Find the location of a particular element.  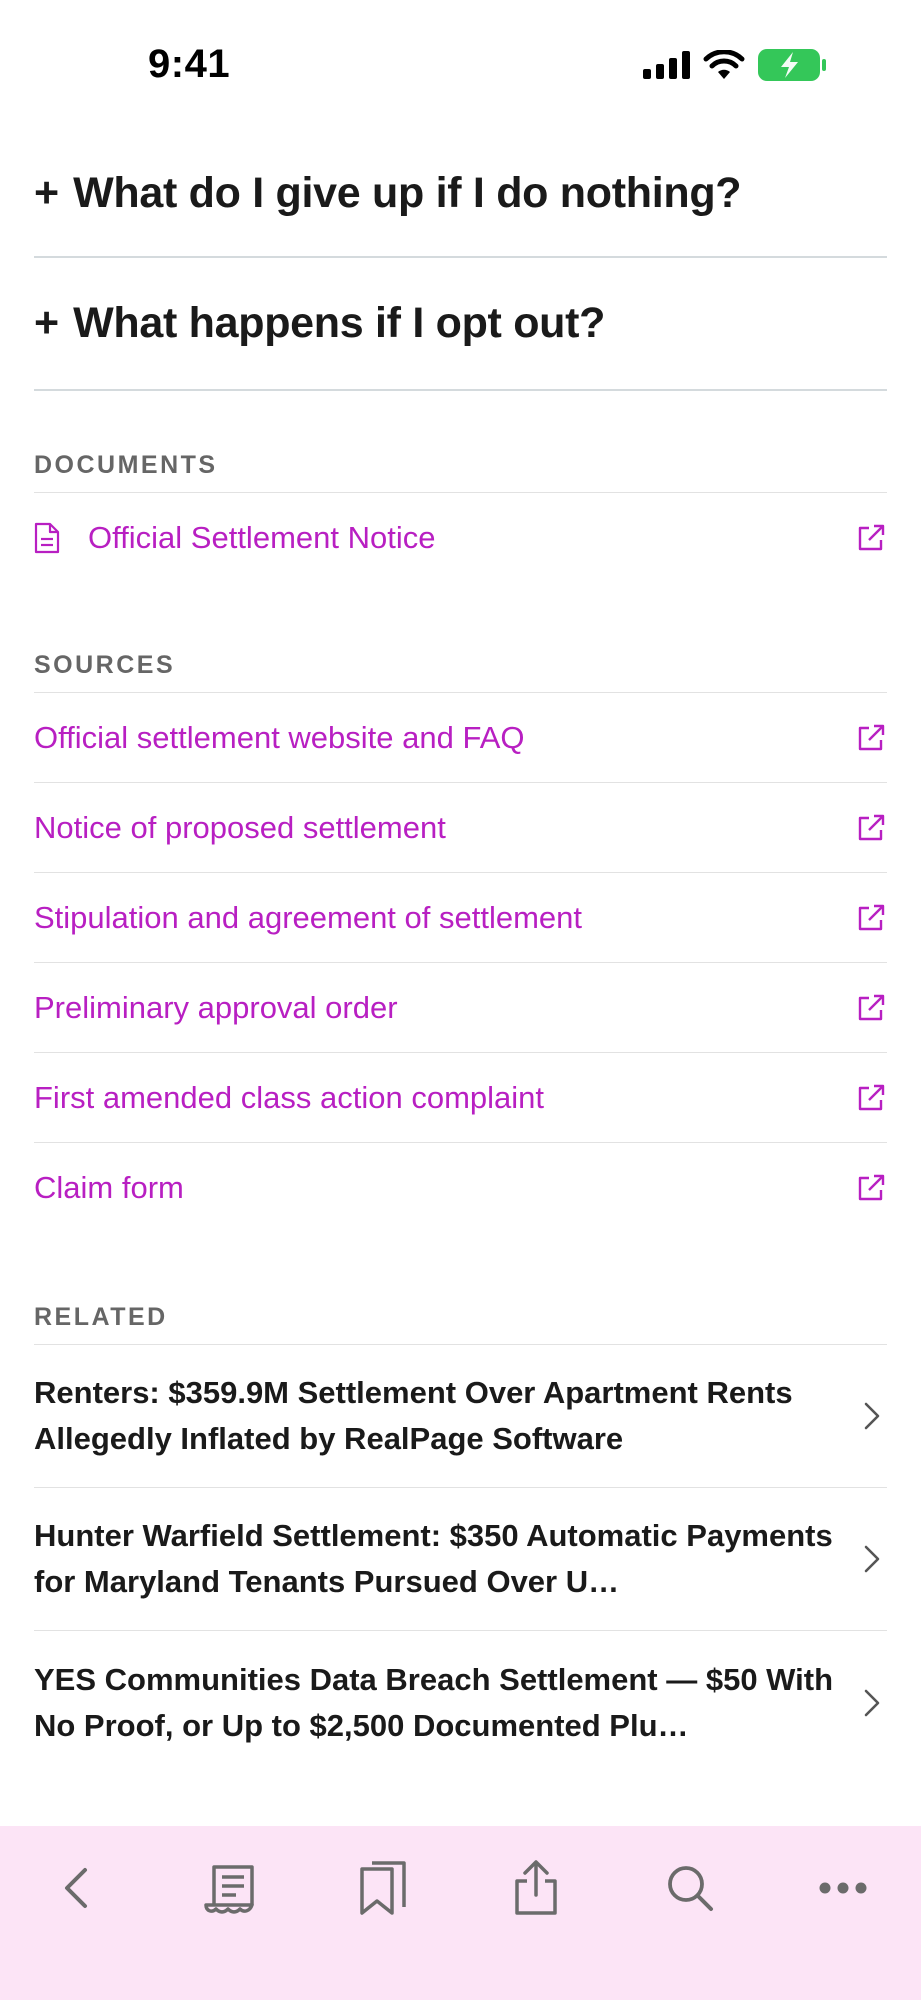

search-button is located at coordinates (690, 1890).